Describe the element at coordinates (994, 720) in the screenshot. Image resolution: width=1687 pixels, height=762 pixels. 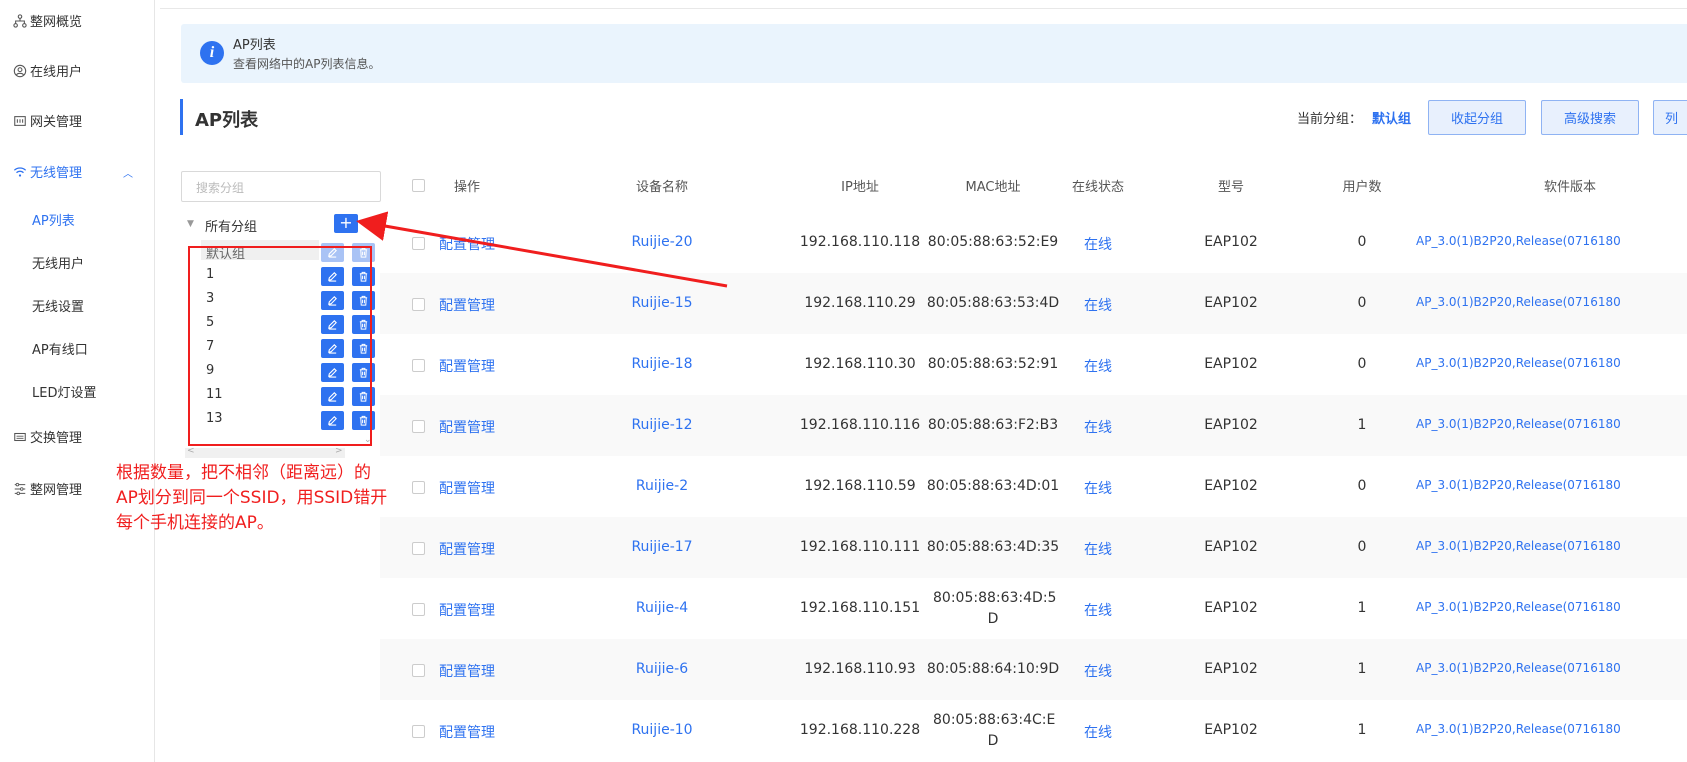
I see `mac-line: 80:05:88:63:4C:E` at that location.